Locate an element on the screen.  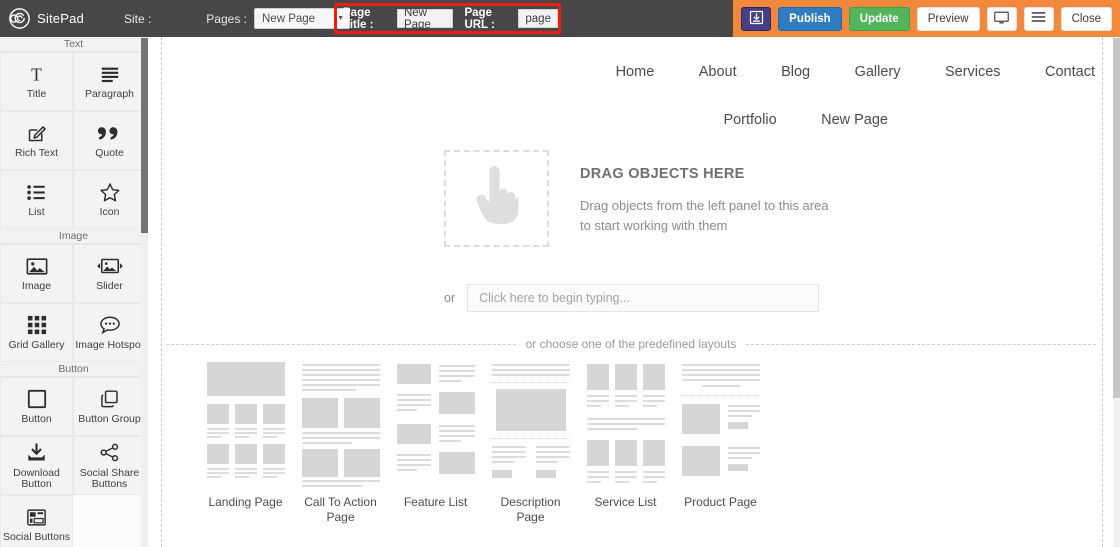
sidebar-item-label: Rich Text is located at coordinates (36, 153).